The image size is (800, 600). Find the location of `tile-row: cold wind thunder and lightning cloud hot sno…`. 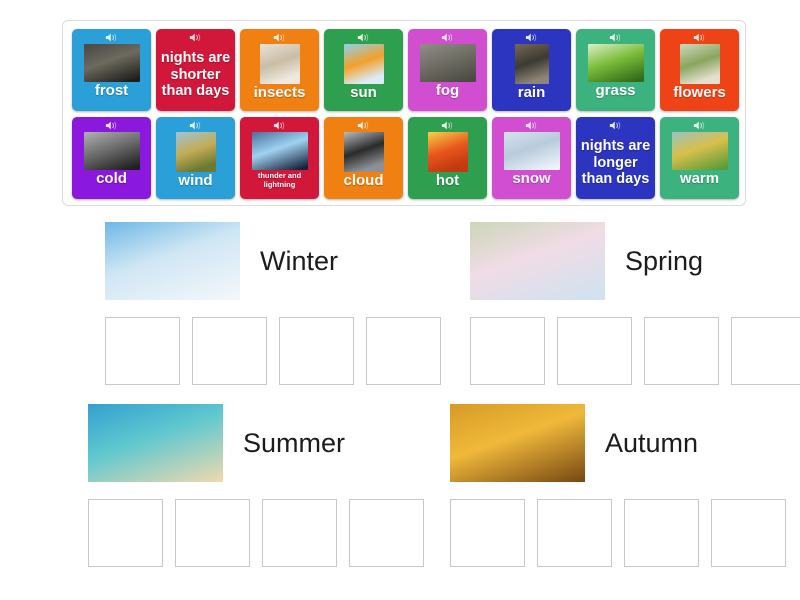

tile-row: cold wind thunder and lightning cloud hot sno… is located at coordinates (405, 158).